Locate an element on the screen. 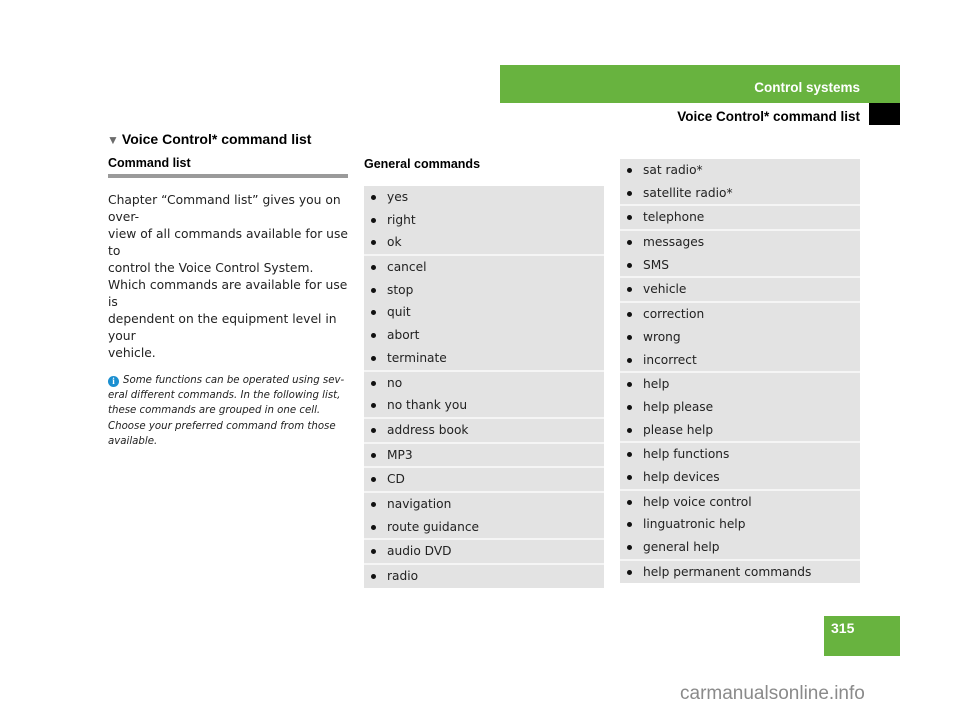  command-text: linguatronic help is located at coordinates (694, 524).